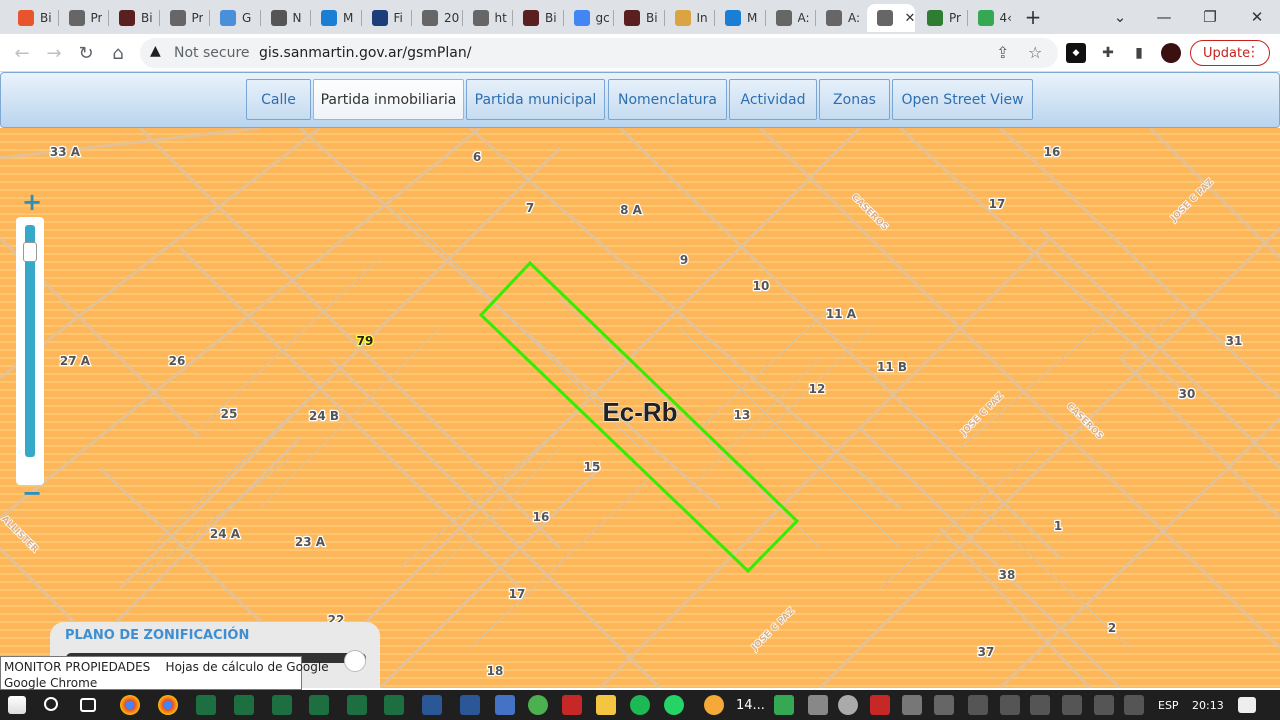 This screenshot has width=1280, height=720. Describe the element at coordinates (1257, 17) in the screenshot. I see `close-button: ✕` at that location.